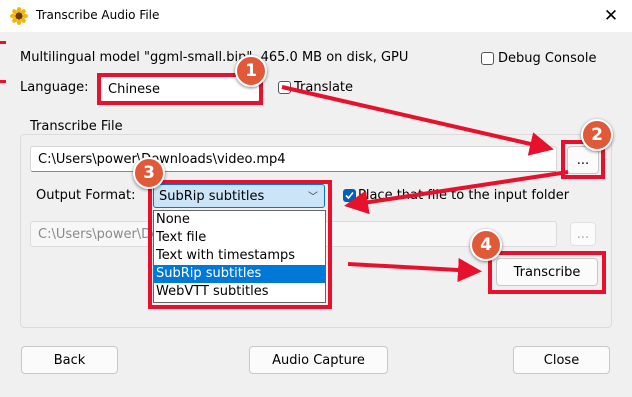 This screenshot has width=632, height=397. Describe the element at coordinates (251, 71) in the screenshot. I see `step-badge-1: 1` at that location.